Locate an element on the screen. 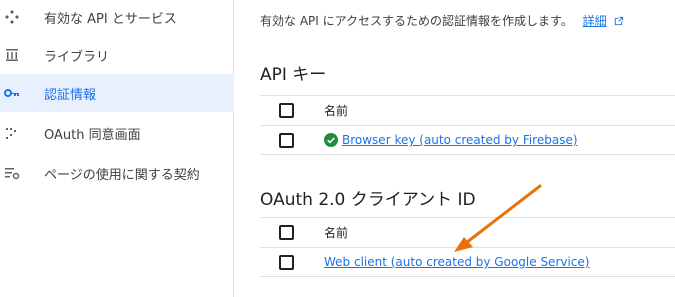 This screenshot has width=675, height=297. table-row: Browser key (auto created by Firebase) is located at coordinates (467, 140).